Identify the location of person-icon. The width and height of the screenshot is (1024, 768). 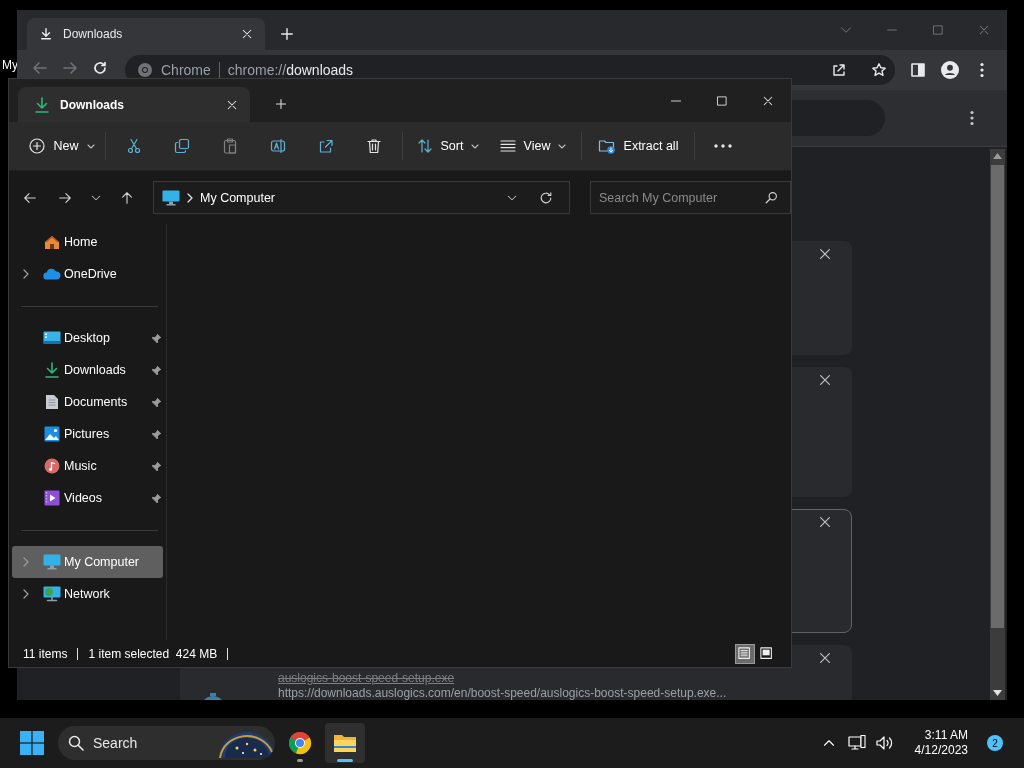
(950, 70).